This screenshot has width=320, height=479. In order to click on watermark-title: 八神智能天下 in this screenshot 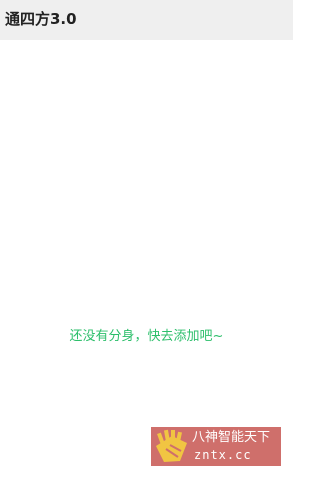, I will do `click(231, 437)`.